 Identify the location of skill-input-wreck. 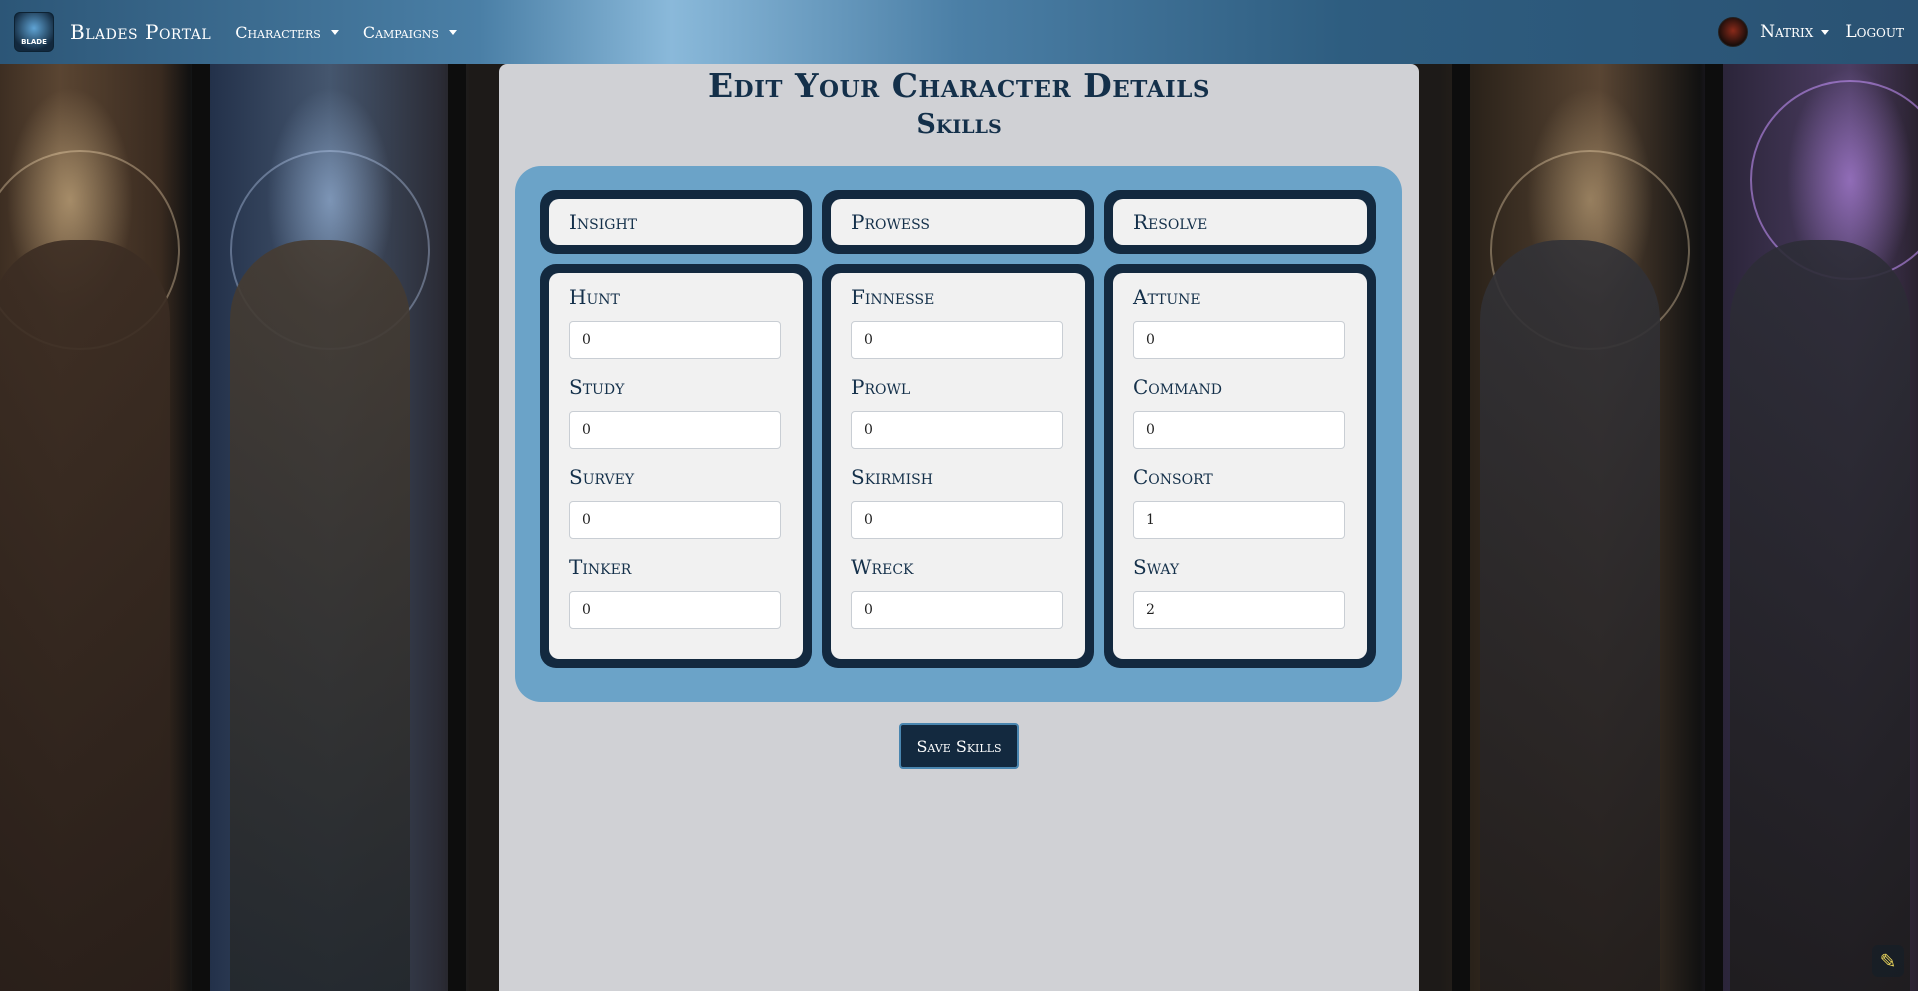
(957, 610).